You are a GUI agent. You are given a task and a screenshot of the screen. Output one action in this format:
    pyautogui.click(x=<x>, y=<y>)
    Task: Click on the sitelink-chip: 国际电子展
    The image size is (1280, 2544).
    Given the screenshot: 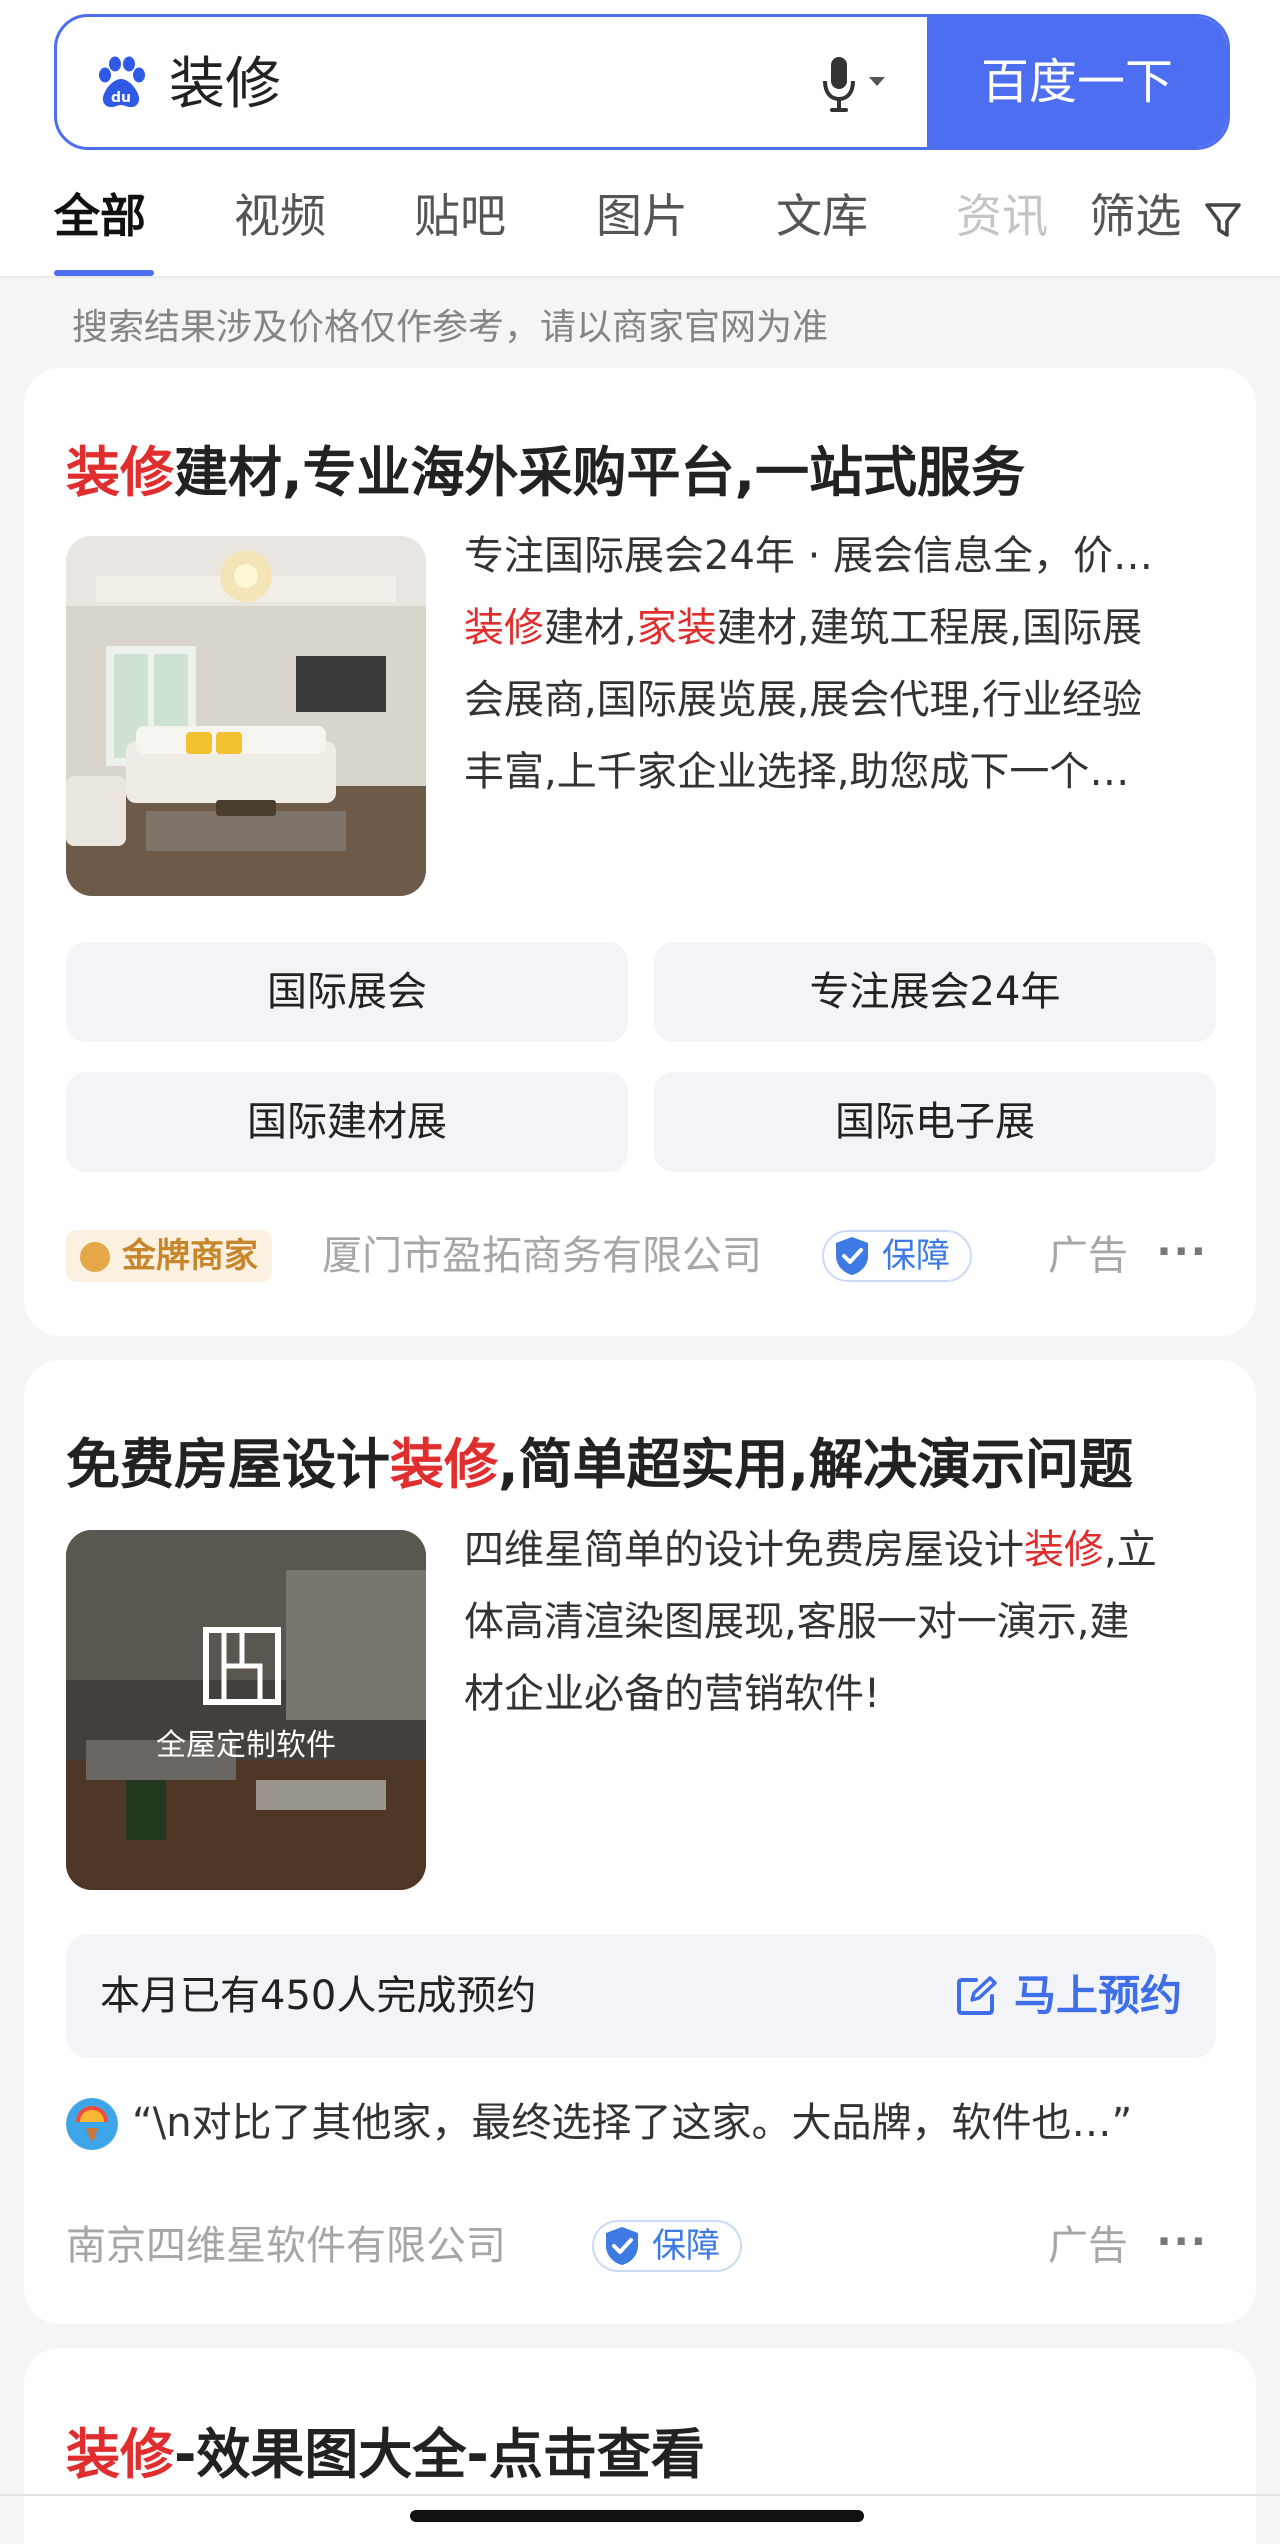 What is the action you would take?
    pyautogui.click(x=935, y=1122)
    